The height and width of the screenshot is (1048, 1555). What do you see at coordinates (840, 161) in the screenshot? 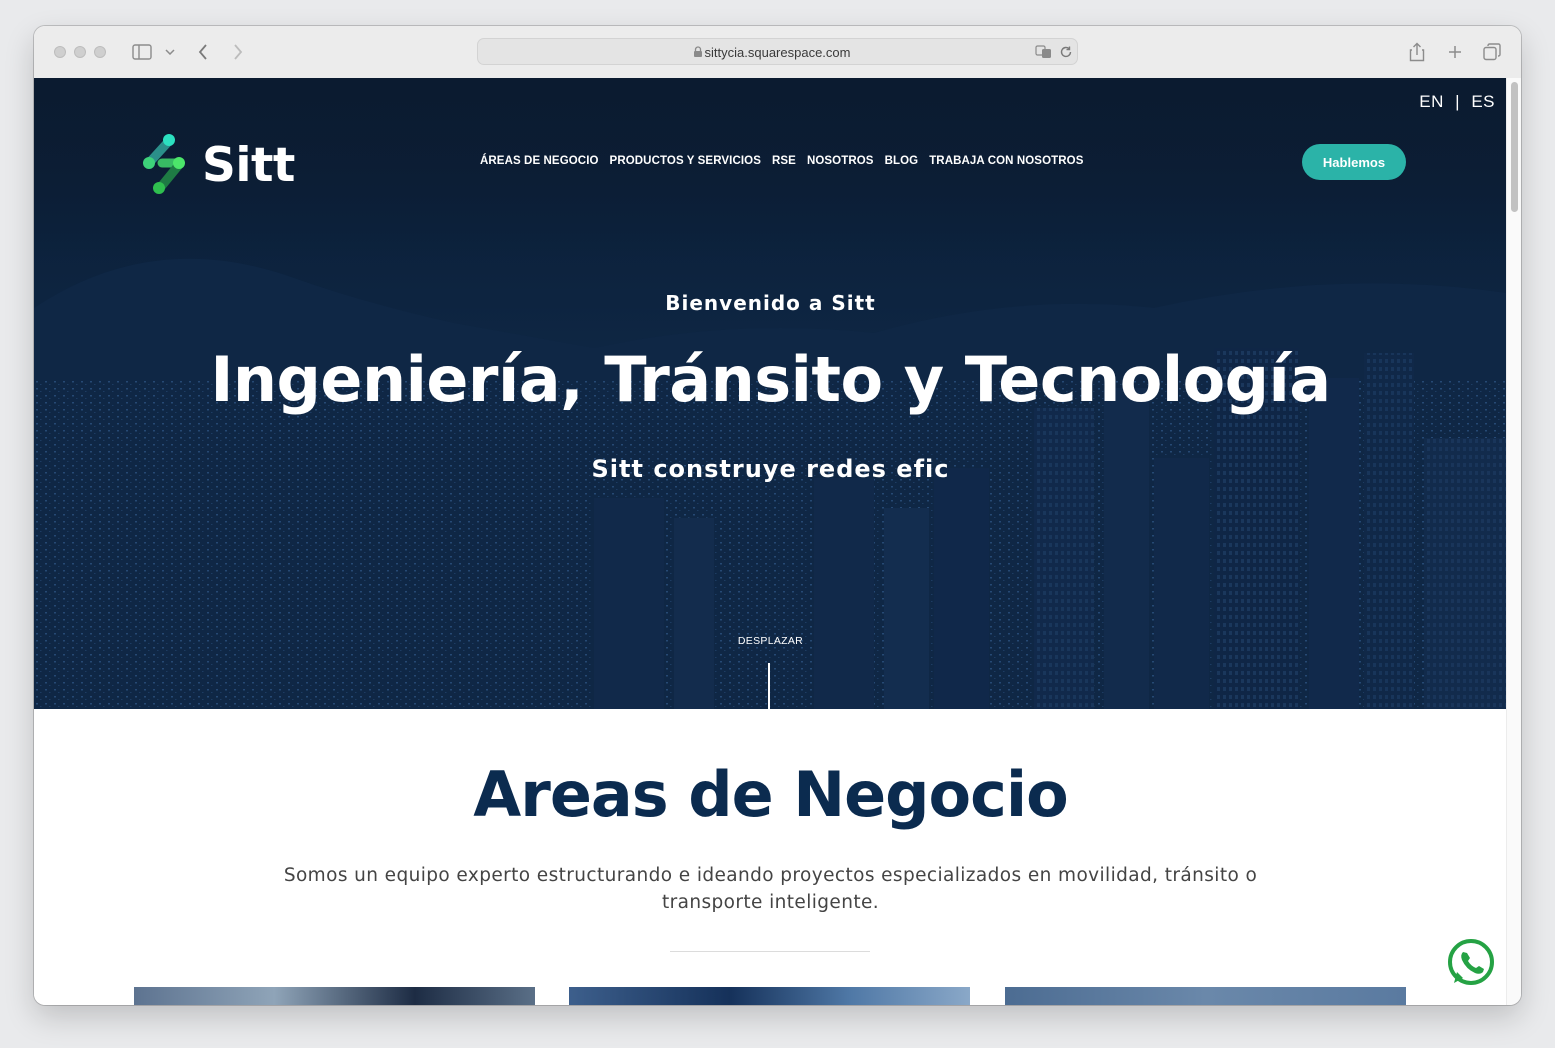
I see `nav-item-nosotros: NOSOTROS` at bounding box center [840, 161].